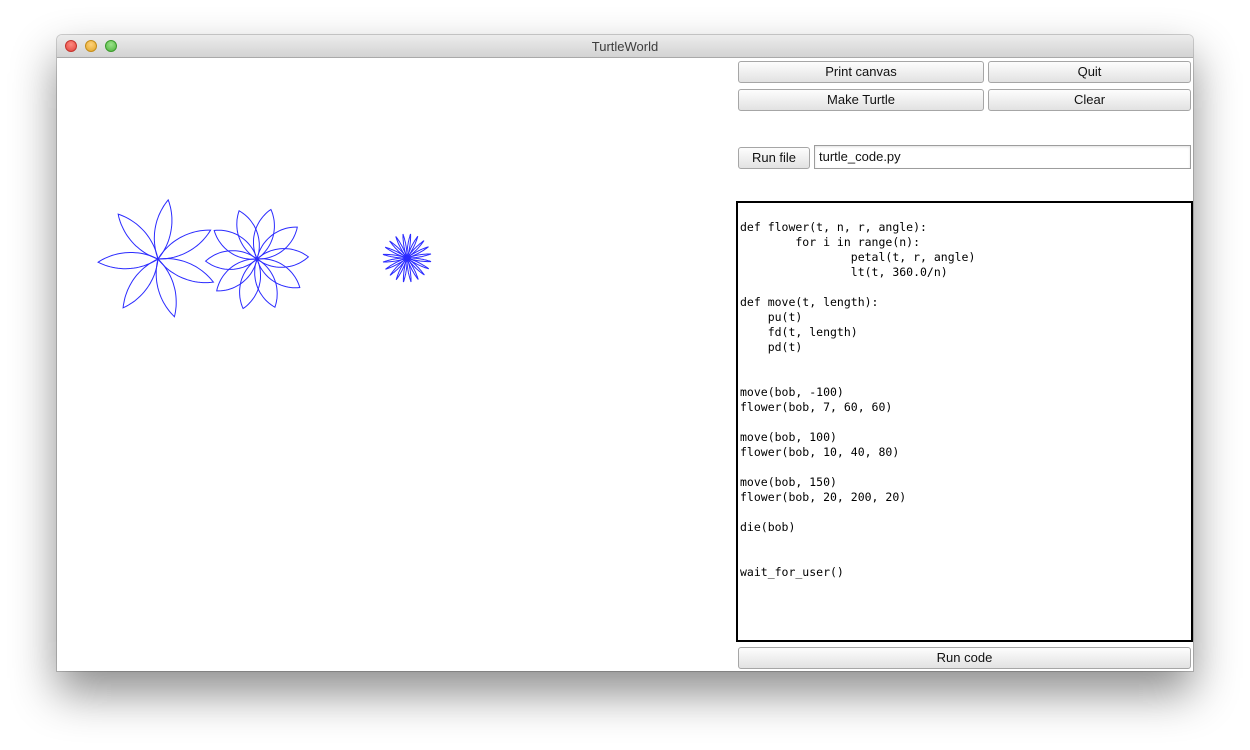 Image resolution: width=1250 pixels, height=750 pixels. I want to click on flower-10-petals, so click(257, 259).